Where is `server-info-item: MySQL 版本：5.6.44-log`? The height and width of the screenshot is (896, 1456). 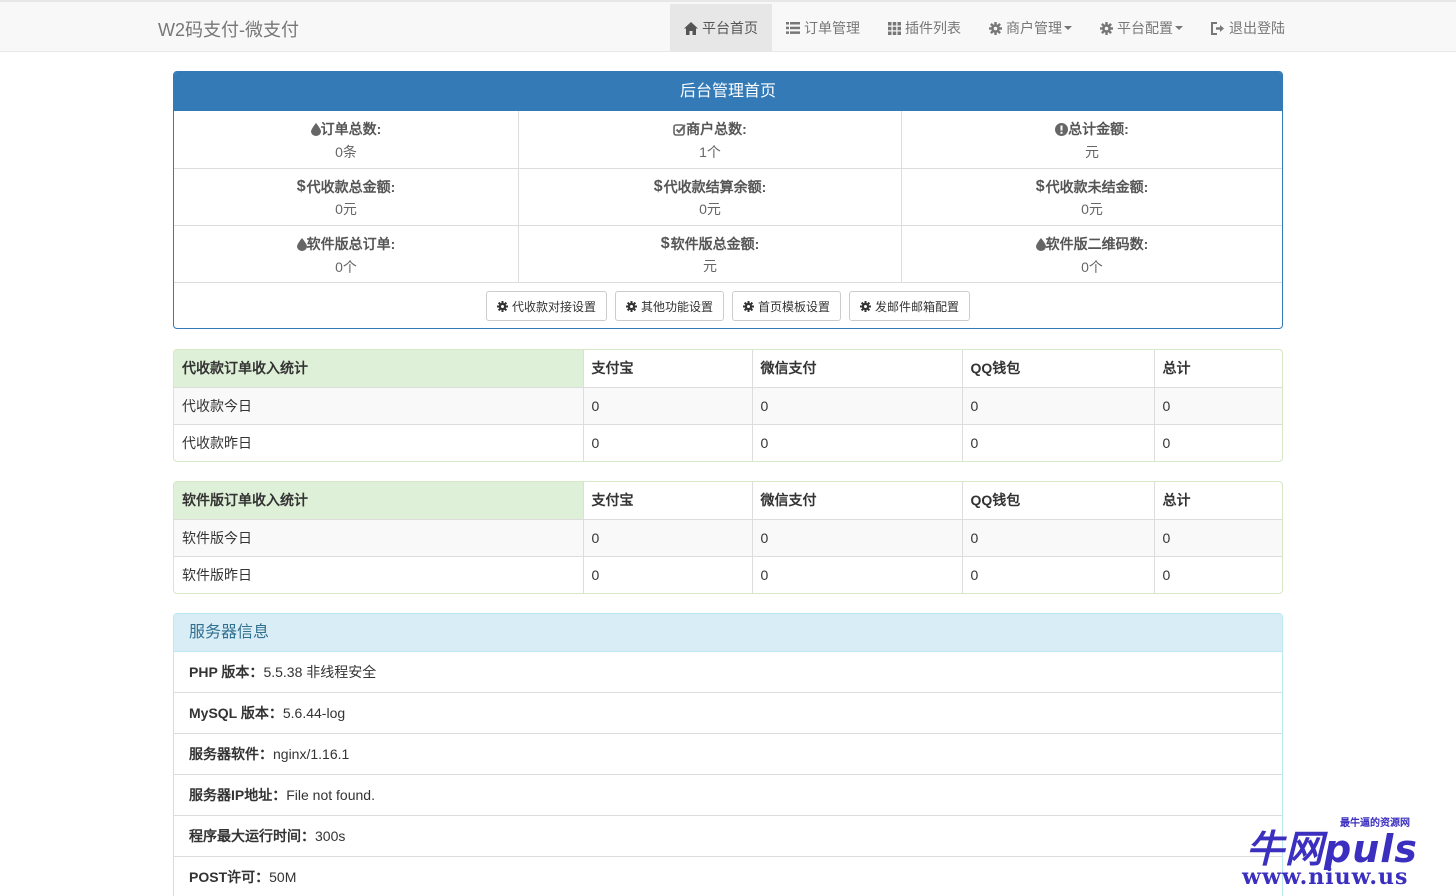 server-info-item: MySQL 版本：5.6.44-log is located at coordinates (728, 713).